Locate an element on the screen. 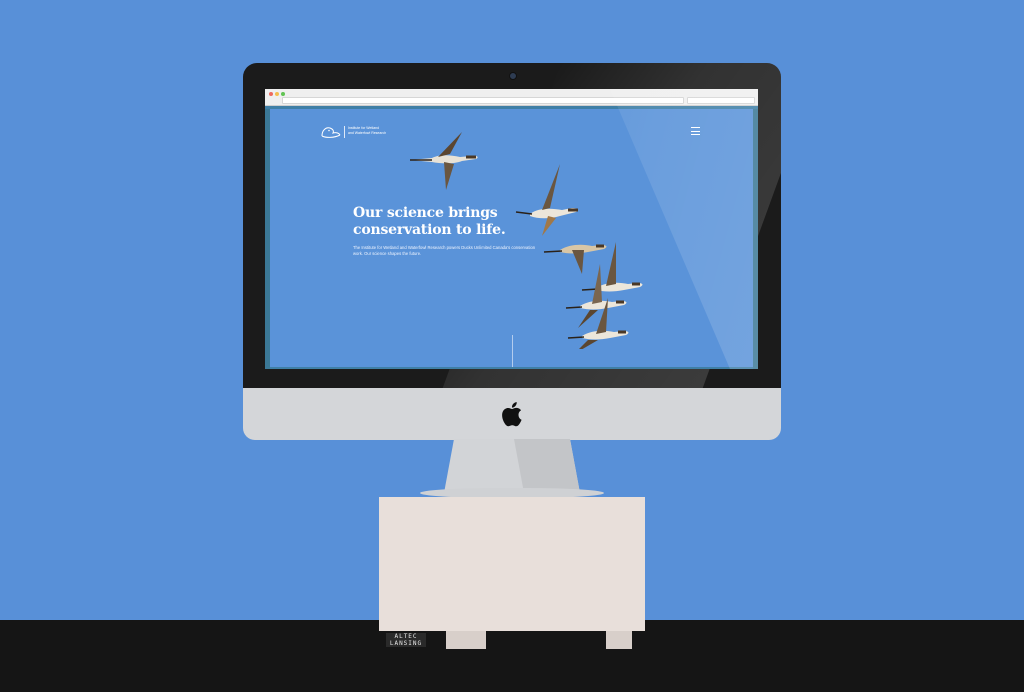  imac-stand is located at coordinates (512, 466).